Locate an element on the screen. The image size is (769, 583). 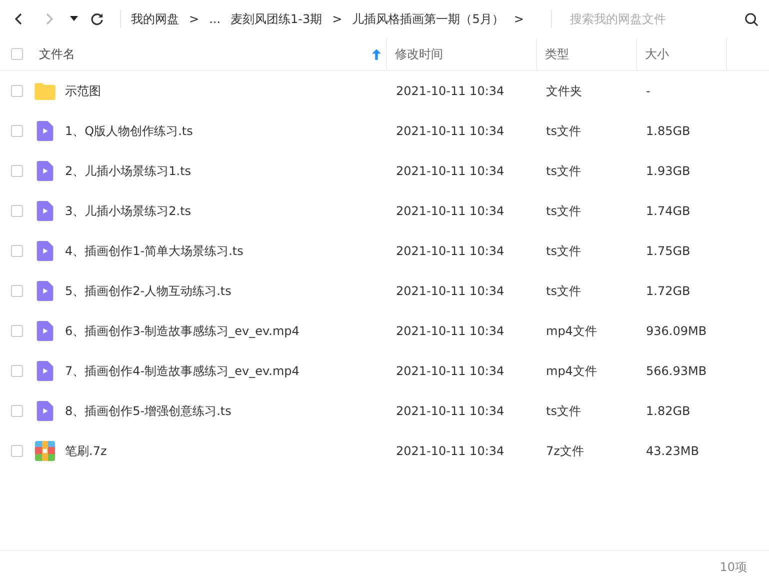
file-name: 笔刷.7z is located at coordinates (86, 451).